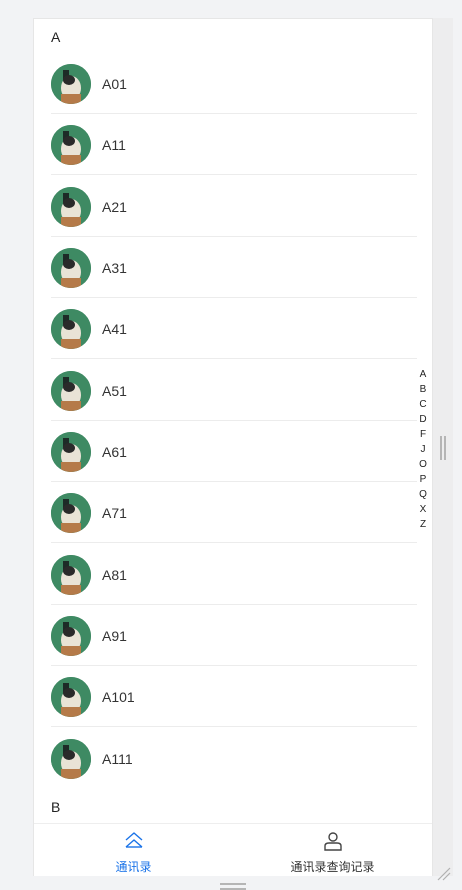  I want to click on contact-name: A71, so click(114, 512).